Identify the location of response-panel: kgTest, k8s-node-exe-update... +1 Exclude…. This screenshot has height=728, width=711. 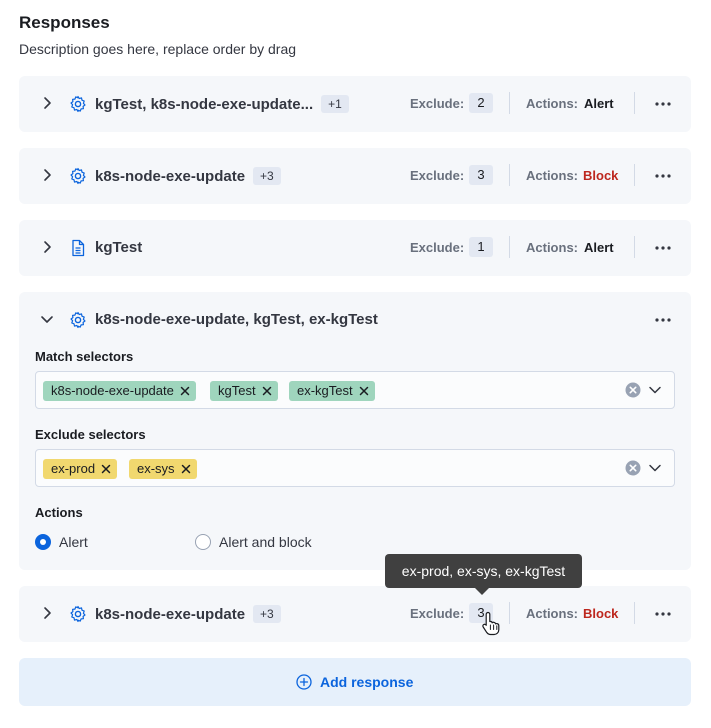
(355, 104).